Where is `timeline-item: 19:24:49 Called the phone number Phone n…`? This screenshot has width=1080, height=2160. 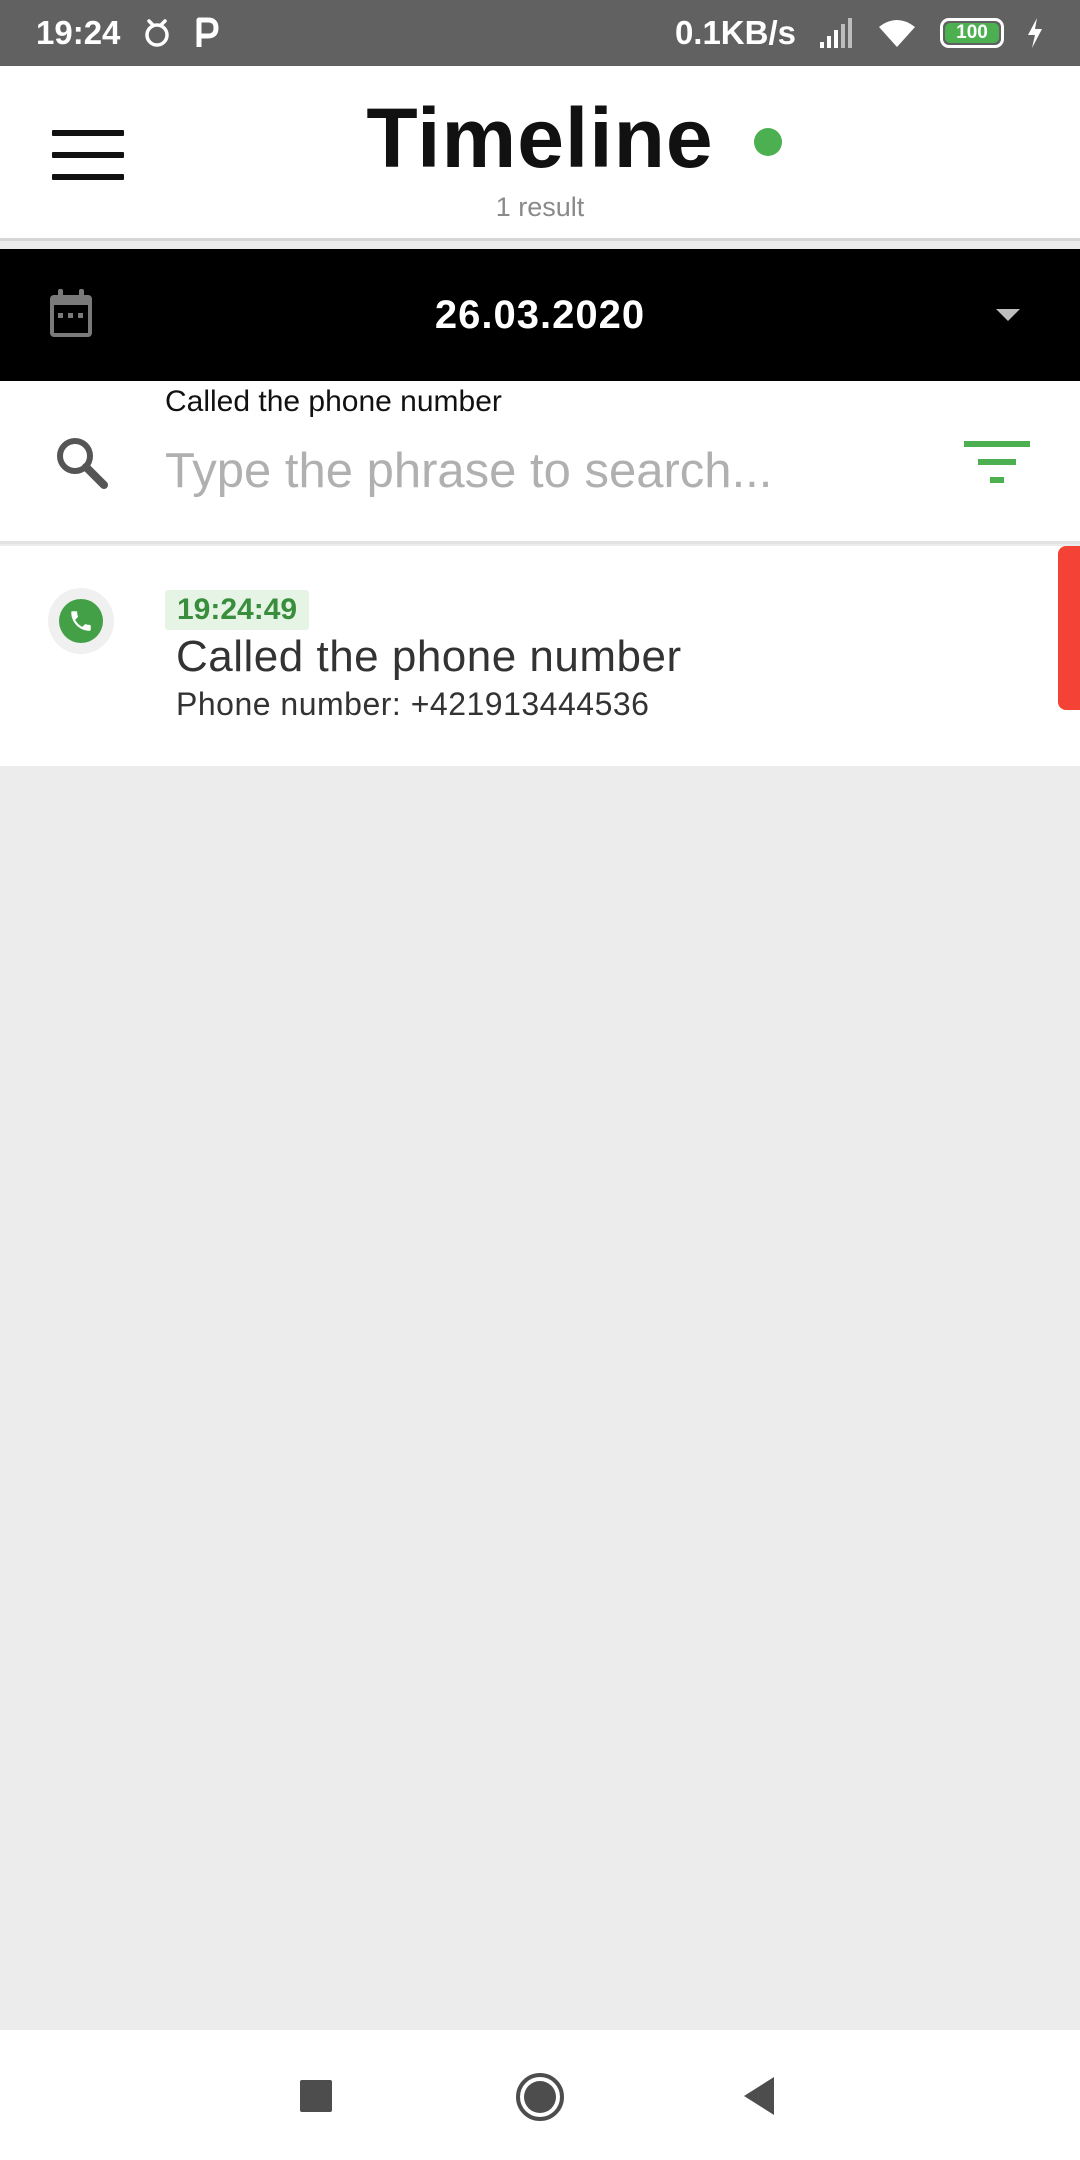 timeline-item: 19:24:49 Called the phone number Phone n… is located at coordinates (540, 656).